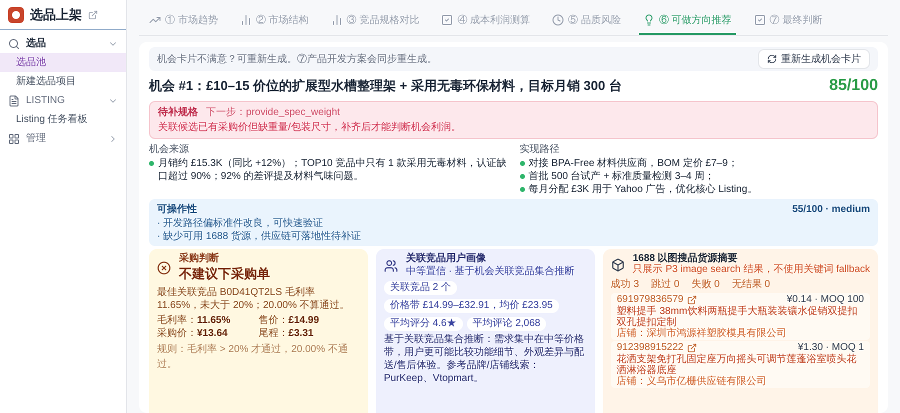 This screenshot has width=900, height=413. I want to click on sidebar-group: 选品, so click(63, 43).